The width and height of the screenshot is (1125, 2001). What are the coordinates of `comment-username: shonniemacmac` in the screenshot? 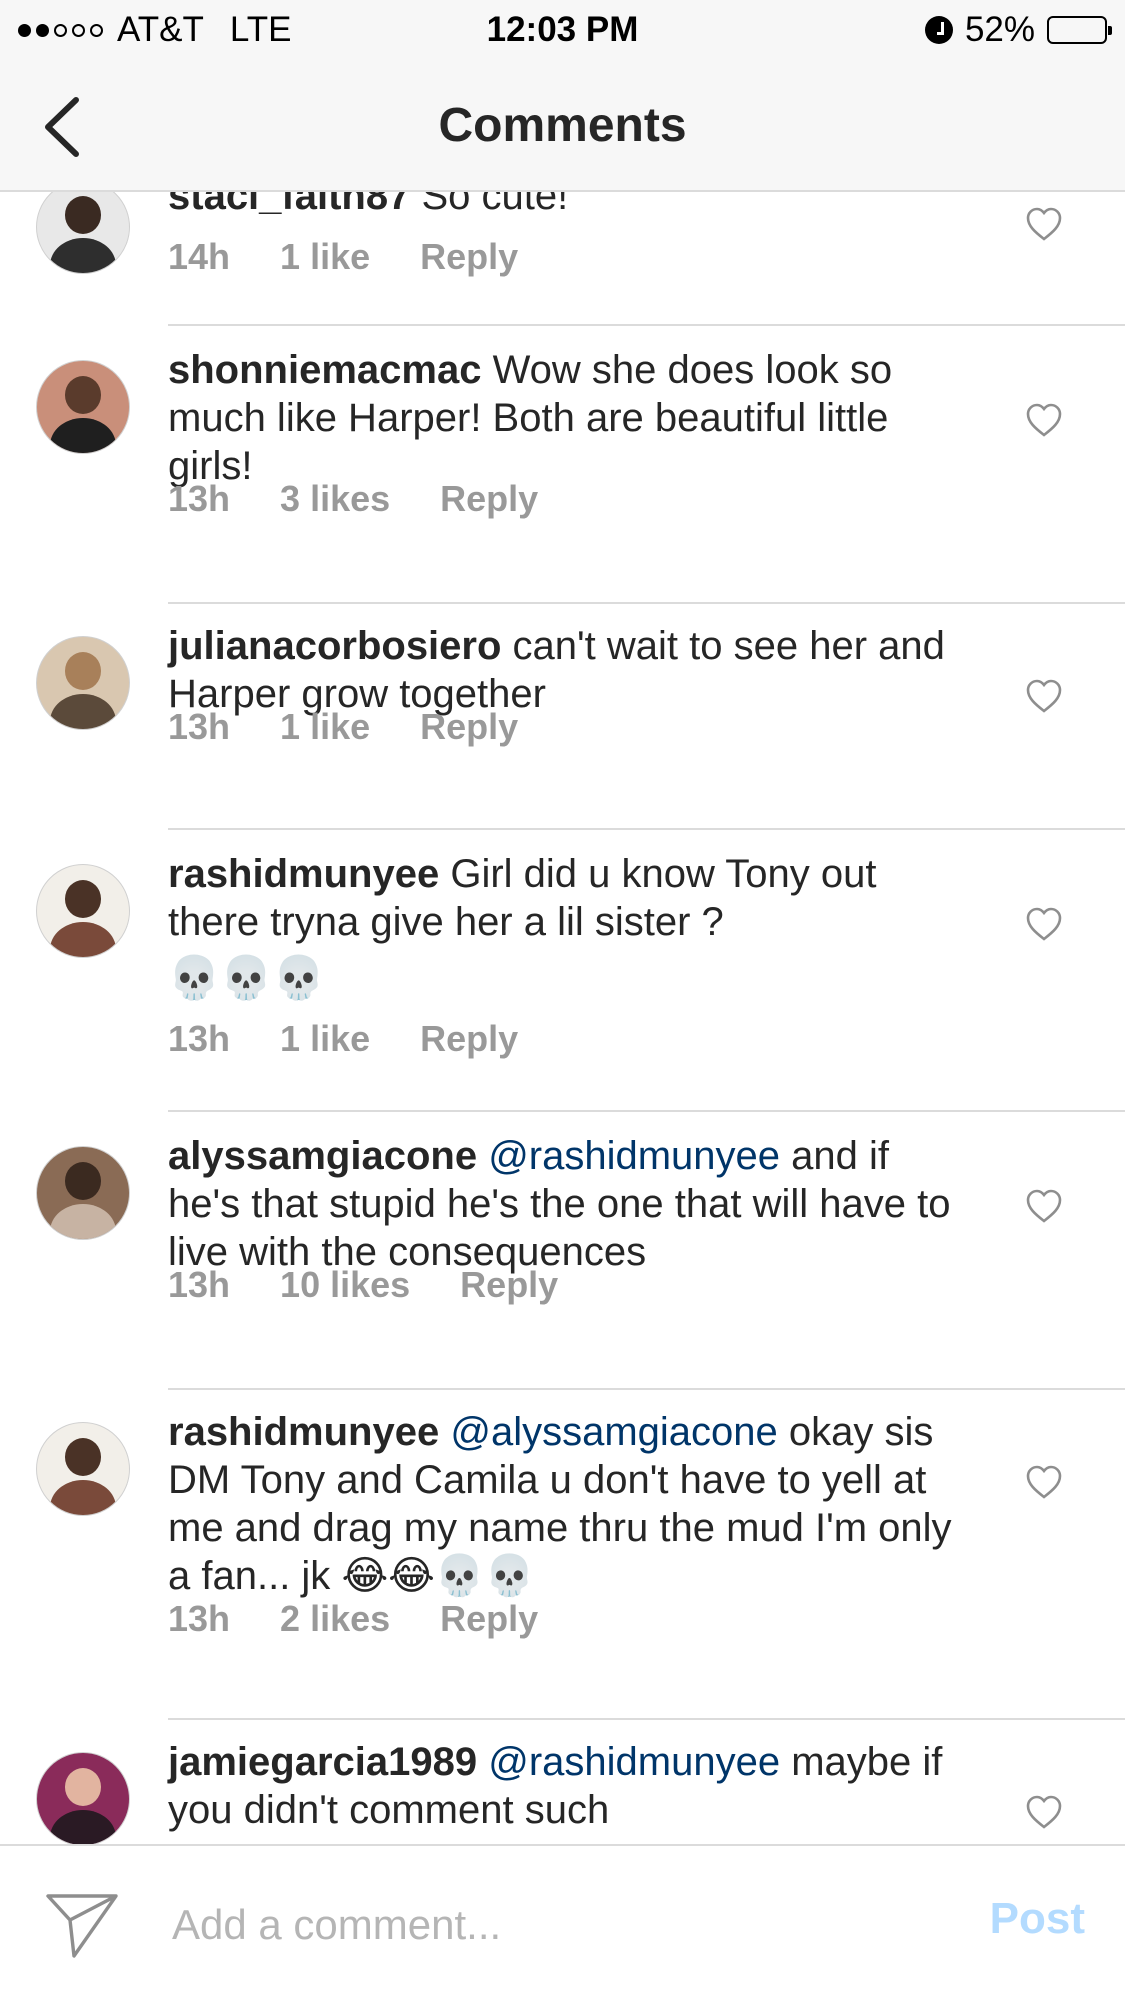 It's located at (324, 370).